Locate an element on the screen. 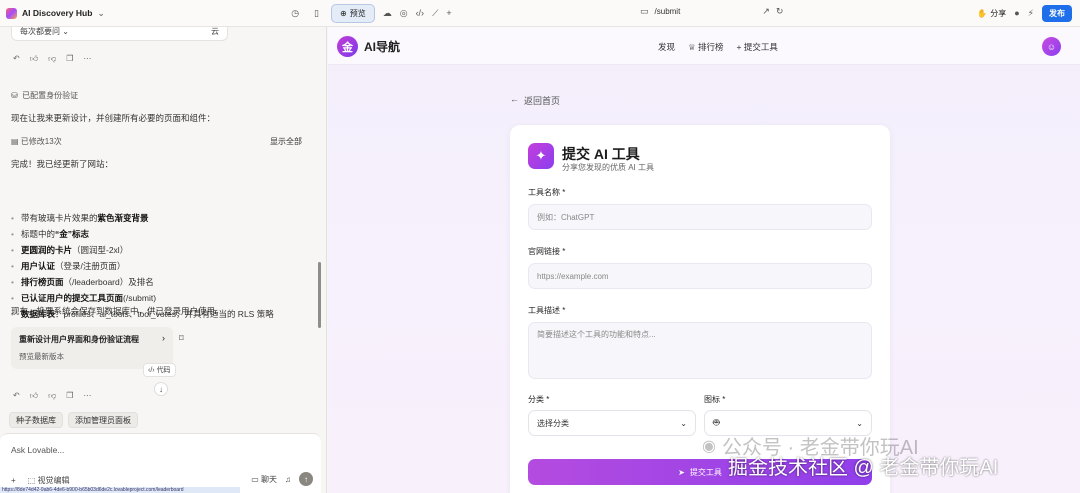  upgrade-icon: ⚡ is located at coordinates (1031, 13).